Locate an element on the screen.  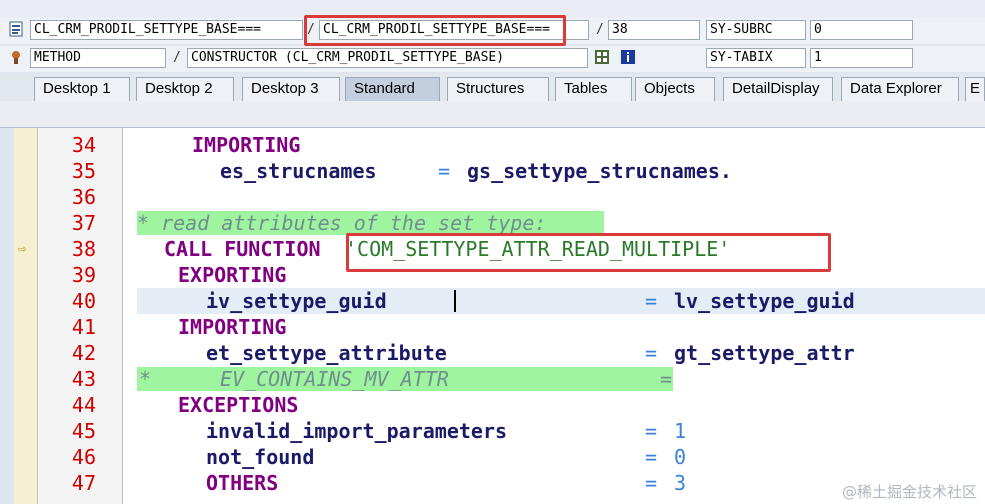
code-line: 44 EXCEPTIONS is located at coordinates (499, 405).